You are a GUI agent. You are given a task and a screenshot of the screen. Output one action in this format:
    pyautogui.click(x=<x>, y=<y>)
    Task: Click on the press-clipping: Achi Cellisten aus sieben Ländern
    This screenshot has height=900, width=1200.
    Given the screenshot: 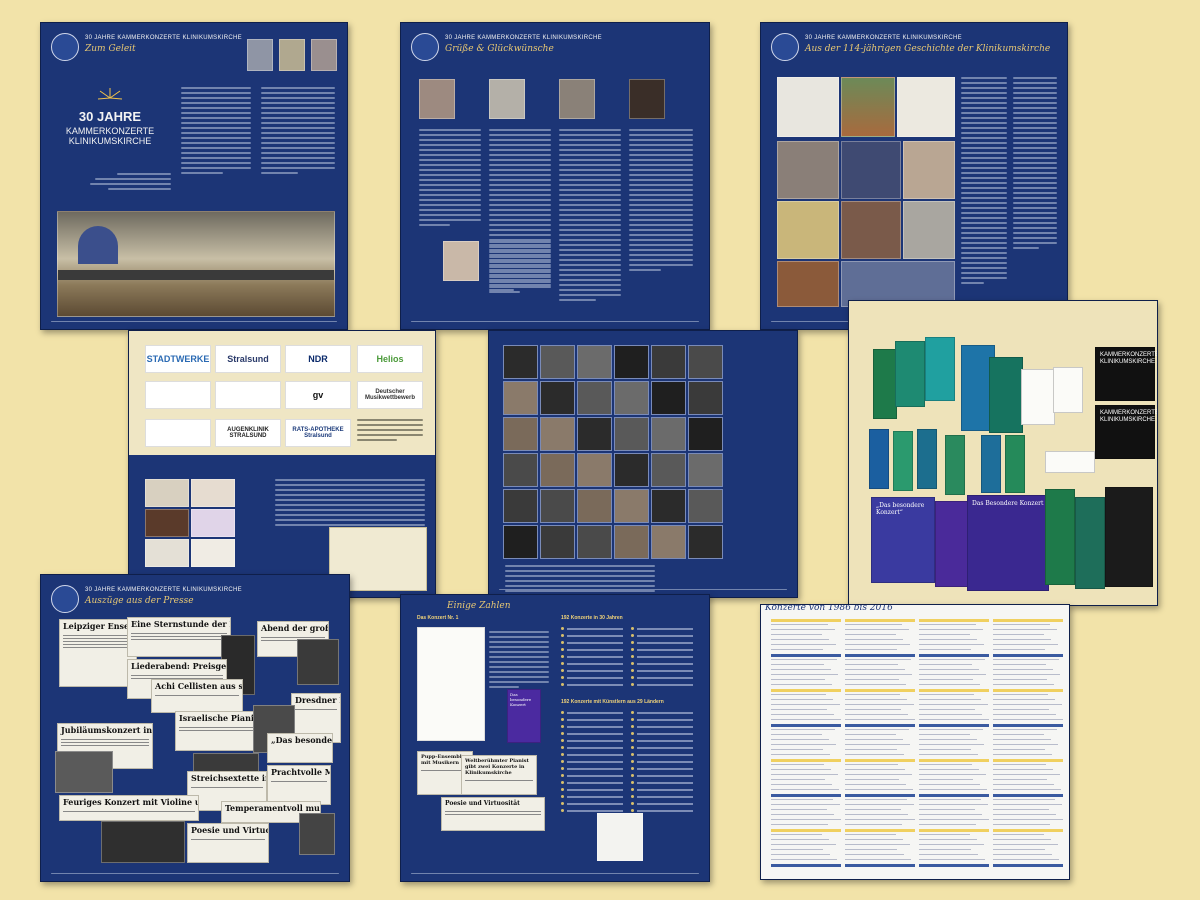 What is the action you would take?
    pyautogui.click(x=197, y=696)
    